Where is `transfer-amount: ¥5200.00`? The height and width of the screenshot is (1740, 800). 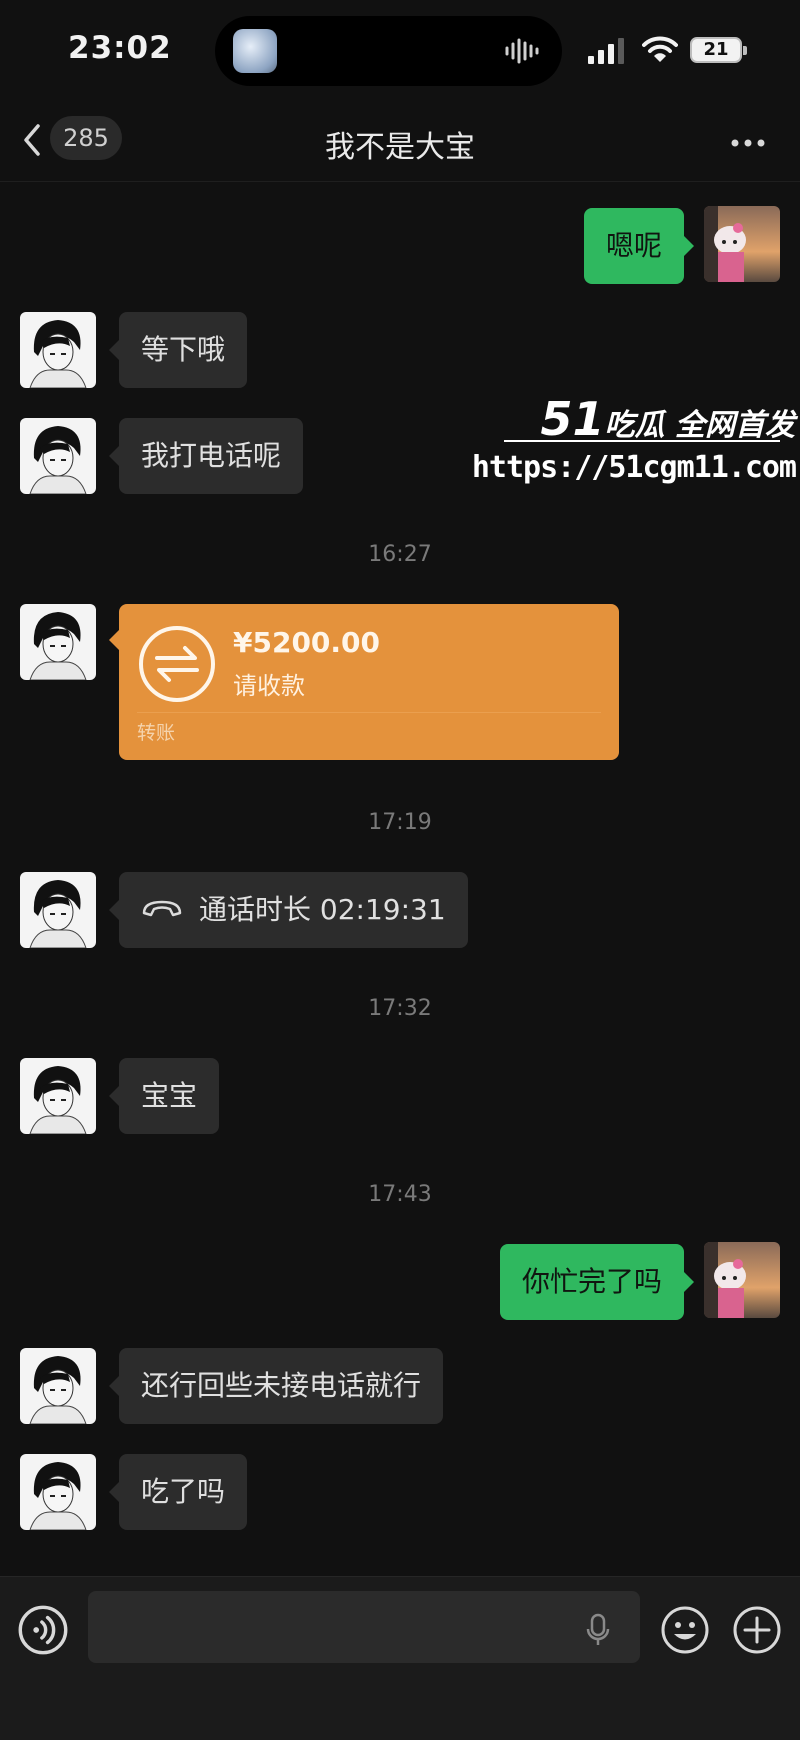
transfer-amount: ¥5200.00 is located at coordinates (307, 642).